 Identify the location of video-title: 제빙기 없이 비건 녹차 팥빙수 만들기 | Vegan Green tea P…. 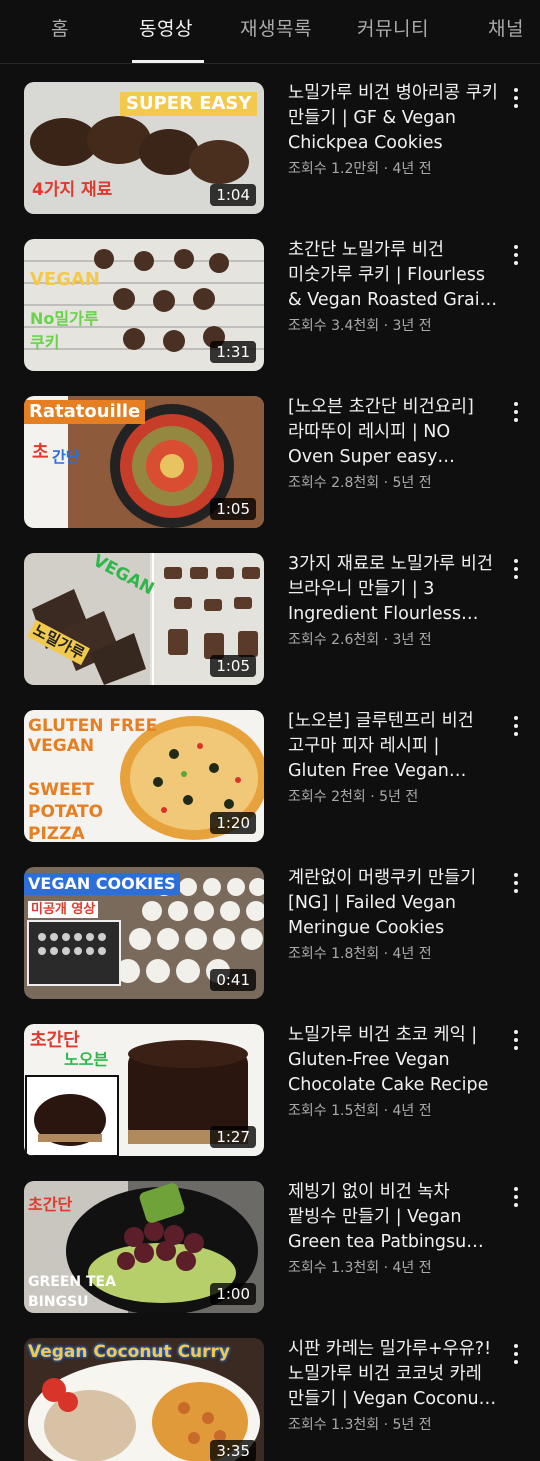
(394, 1217).